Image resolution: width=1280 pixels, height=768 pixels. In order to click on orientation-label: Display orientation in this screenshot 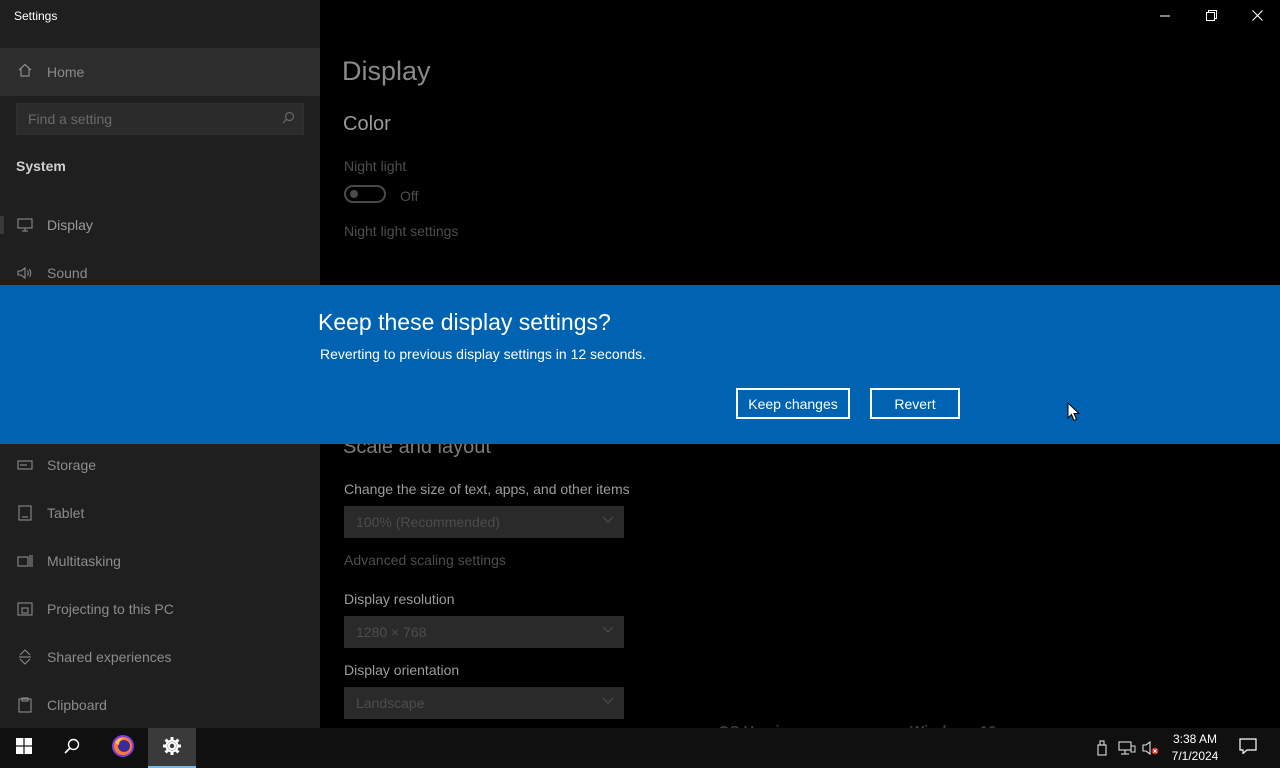, I will do `click(402, 670)`.